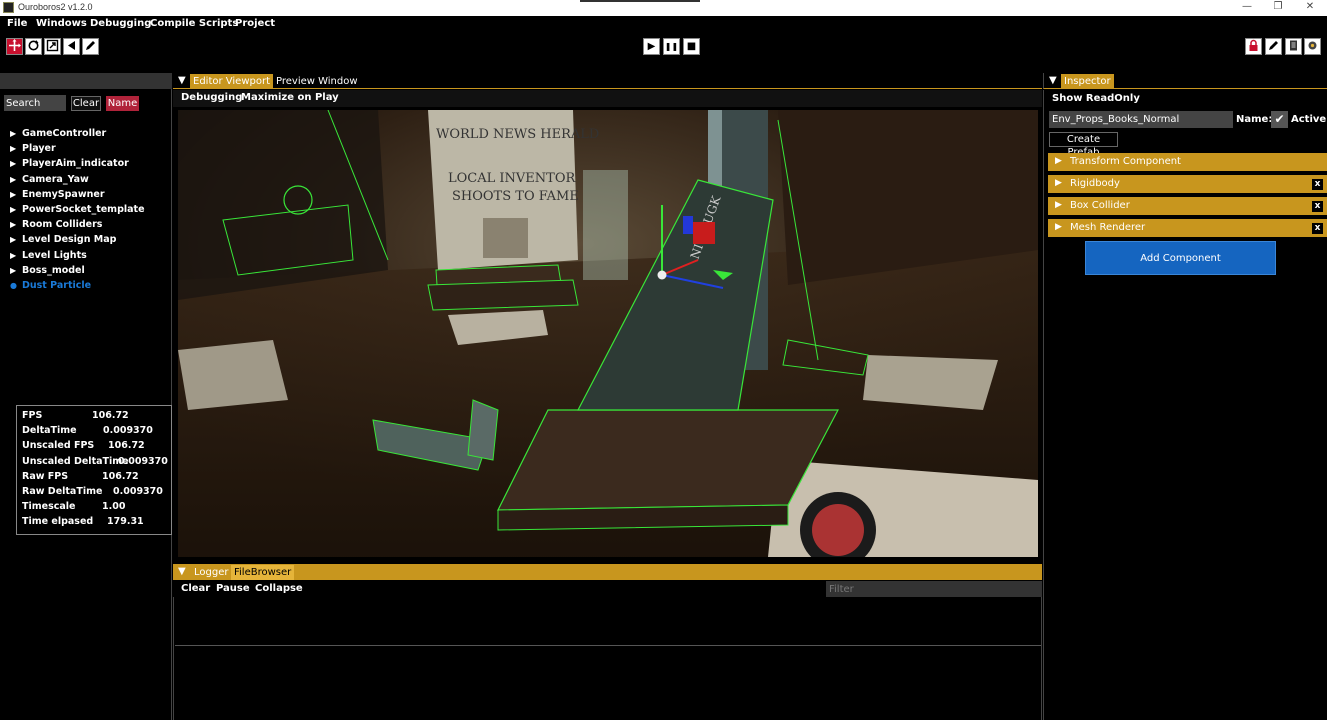 This screenshot has width=1327, height=720. What do you see at coordinates (651, 46) in the screenshot?
I see `play-button: ▶` at bounding box center [651, 46].